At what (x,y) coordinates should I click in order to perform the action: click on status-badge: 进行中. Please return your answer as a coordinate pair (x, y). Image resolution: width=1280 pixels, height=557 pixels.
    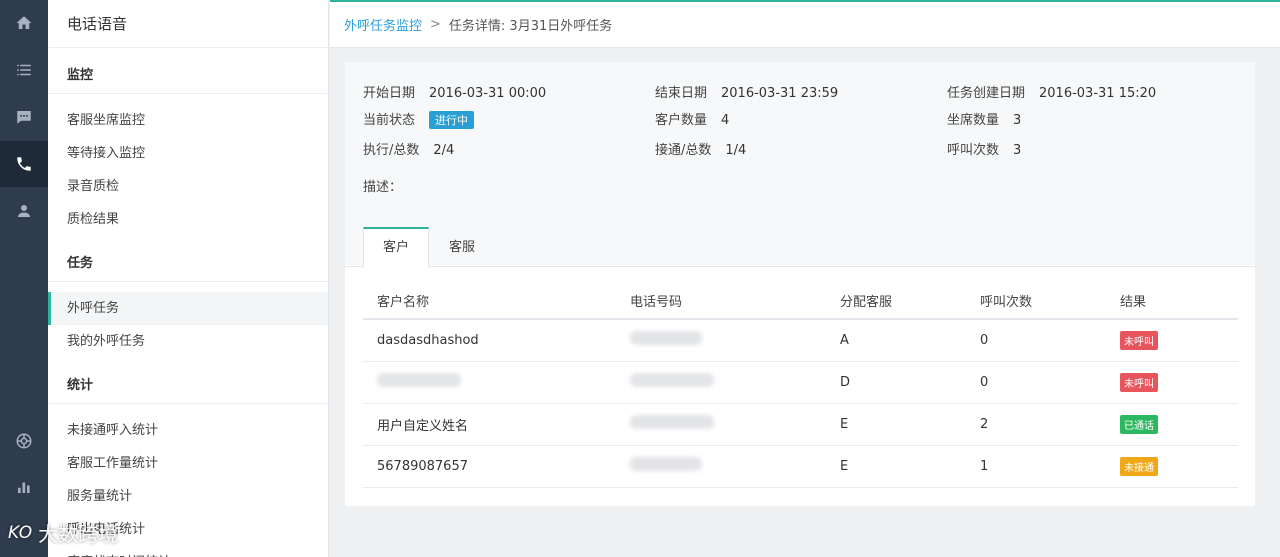
    Looking at the image, I should click on (452, 120).